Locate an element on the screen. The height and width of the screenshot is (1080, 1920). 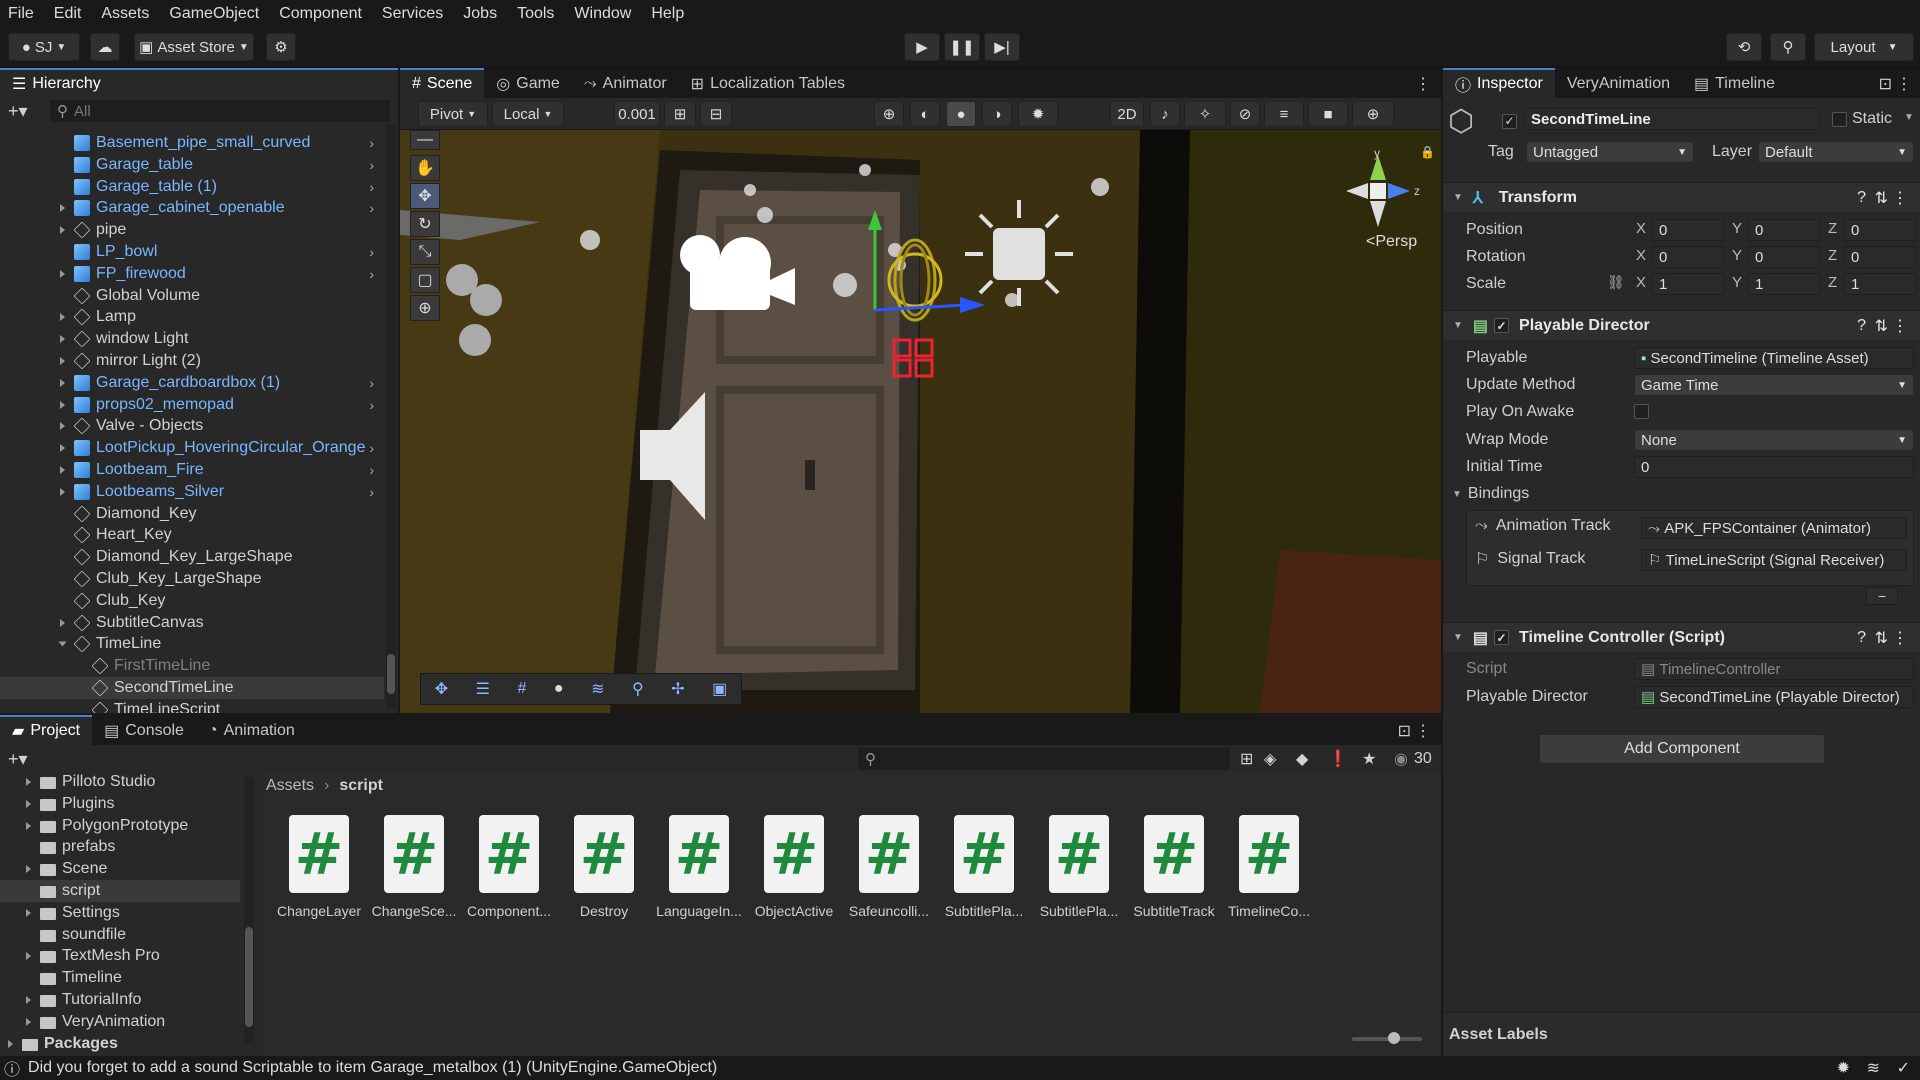
layout-dropdown: Layout ▼ is located at coordinates (1864, 47).